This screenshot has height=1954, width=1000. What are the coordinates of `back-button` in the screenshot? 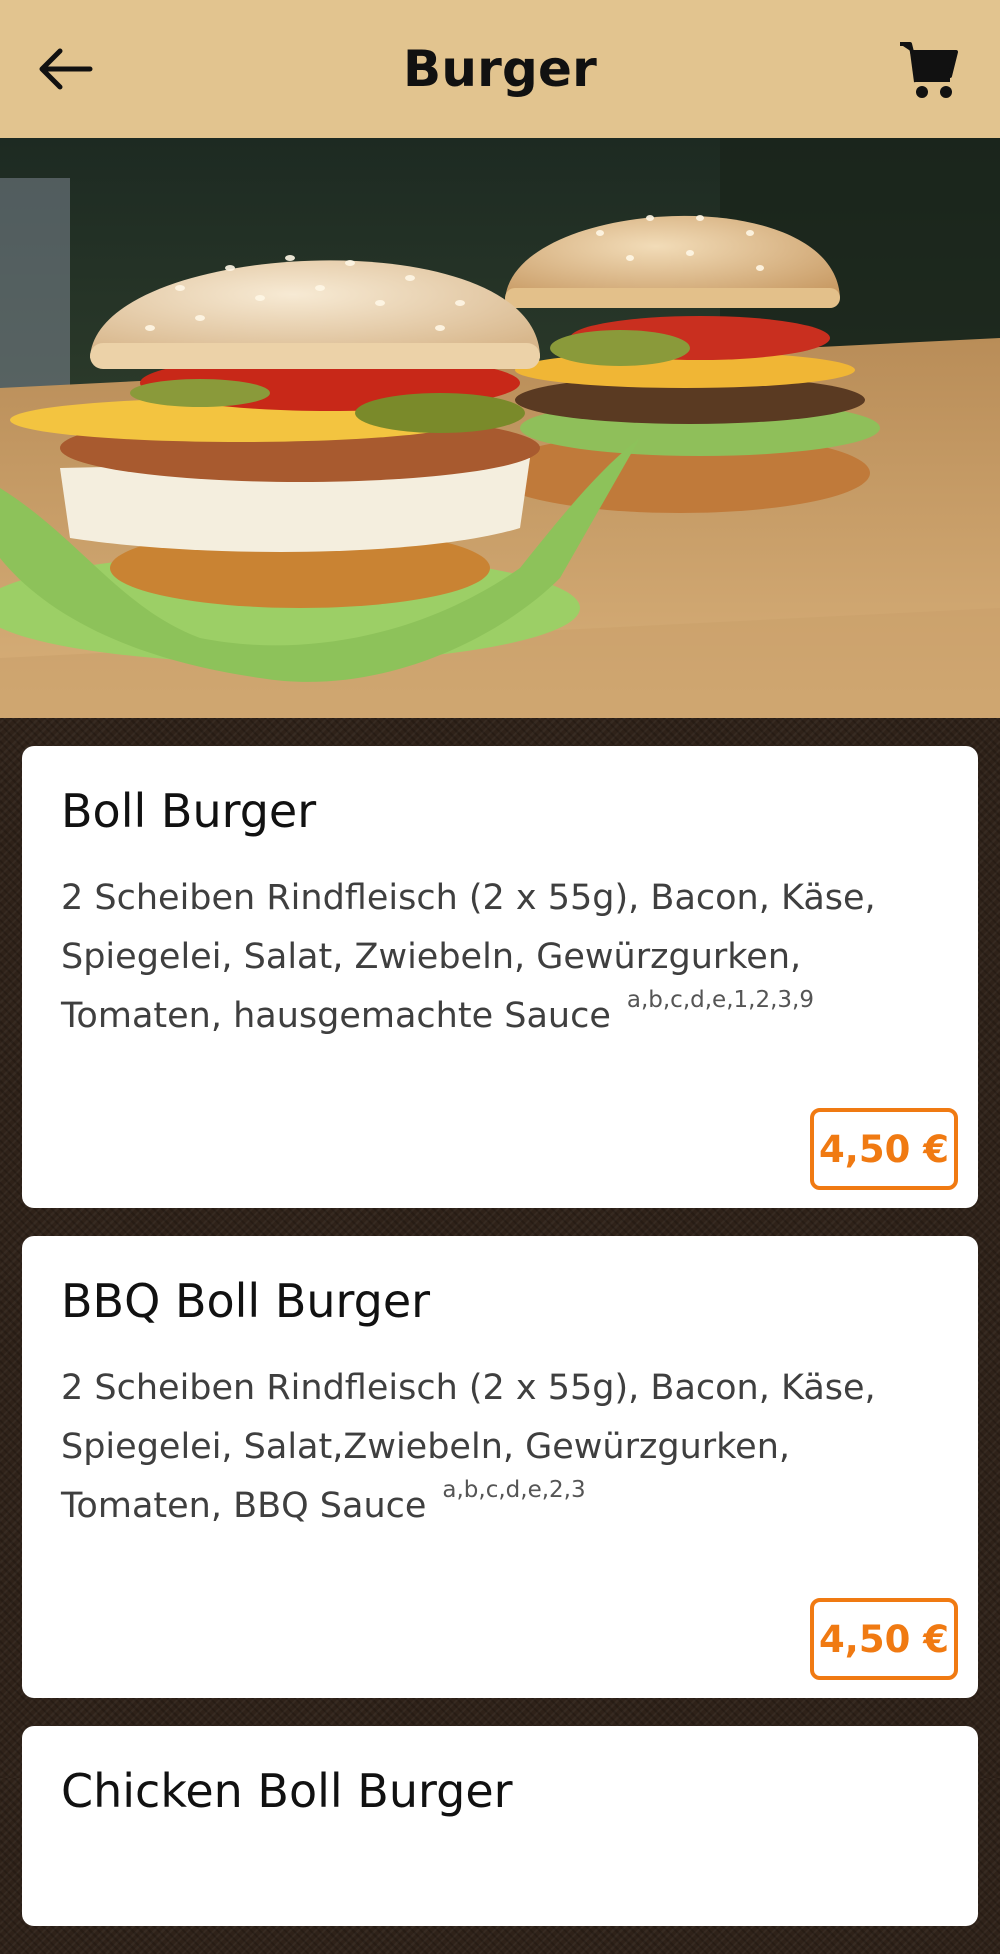 It's located at (65, 69).